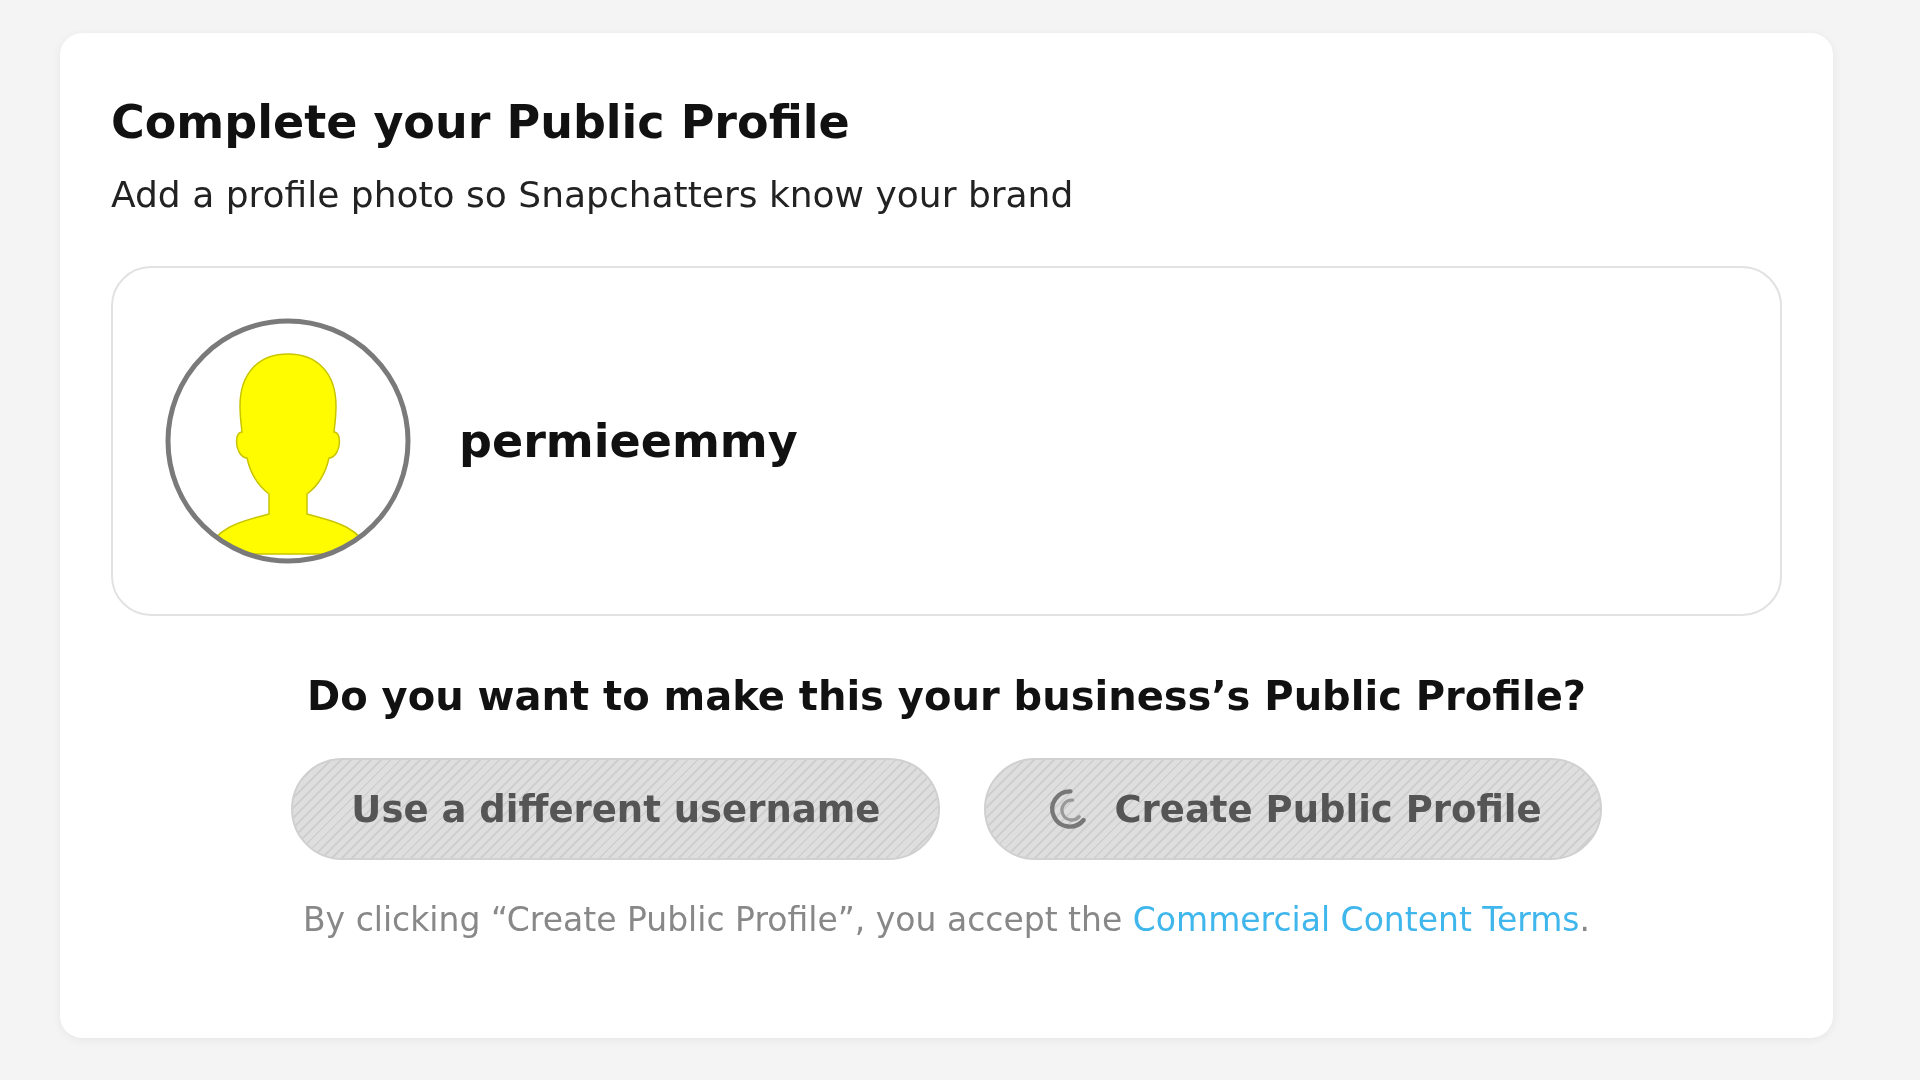 The height and width of the screenshot is (1080, 1920). I want to click on question-text: Do you want to make this your business’s Public Profile?, so click(946, 696).